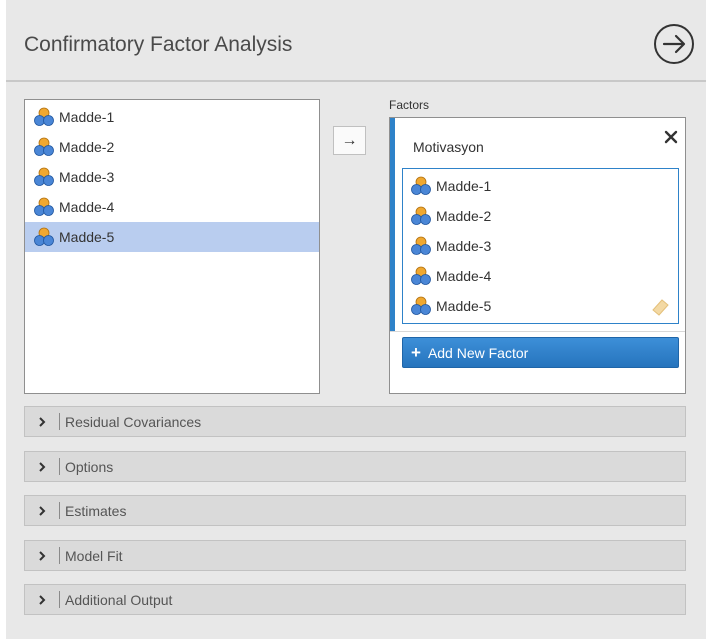 The width and height of the screenshot is (706, 639). I want to click on move-to-factor-button: →, so click(349, 140).